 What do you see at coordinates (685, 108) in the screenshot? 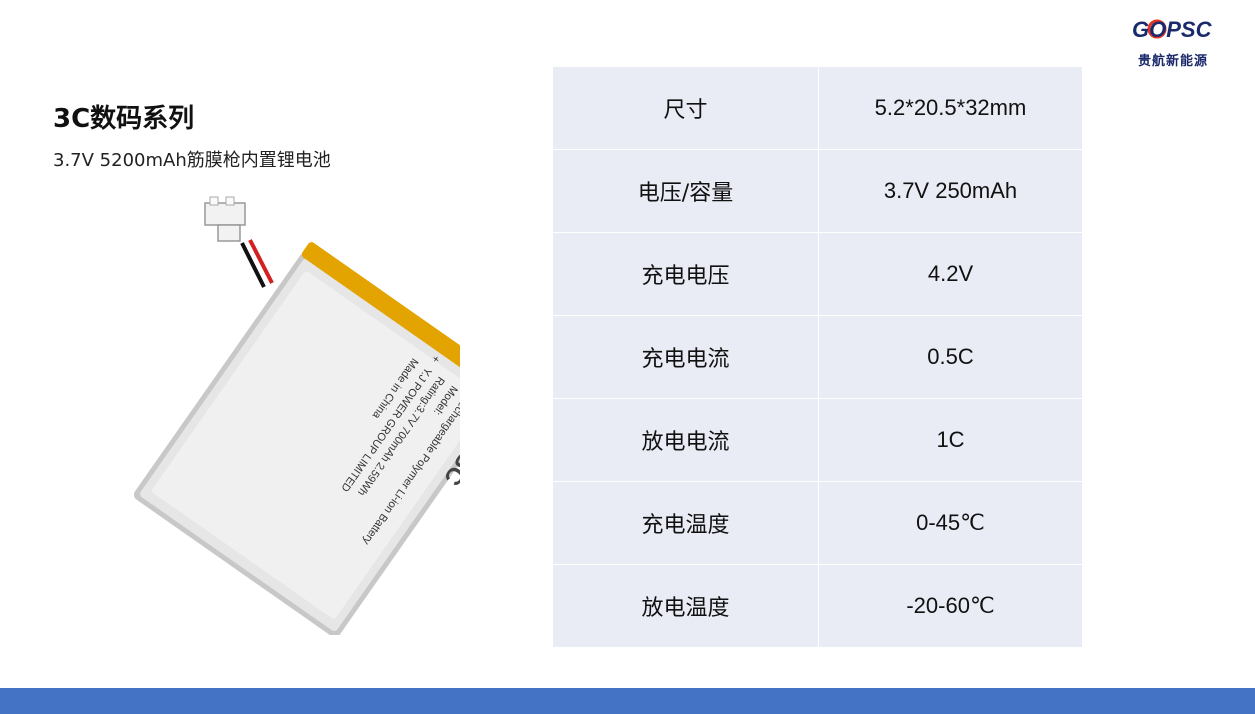
I see `spec-label: 尺寸` at bounding box center [685, 108].